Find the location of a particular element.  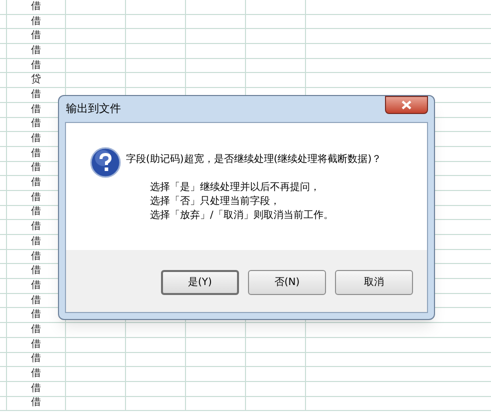

message-text: 字段(助记码)超宽，是否继续处理(继续处理将截断数据)？ is located at coordinates (254, 160).